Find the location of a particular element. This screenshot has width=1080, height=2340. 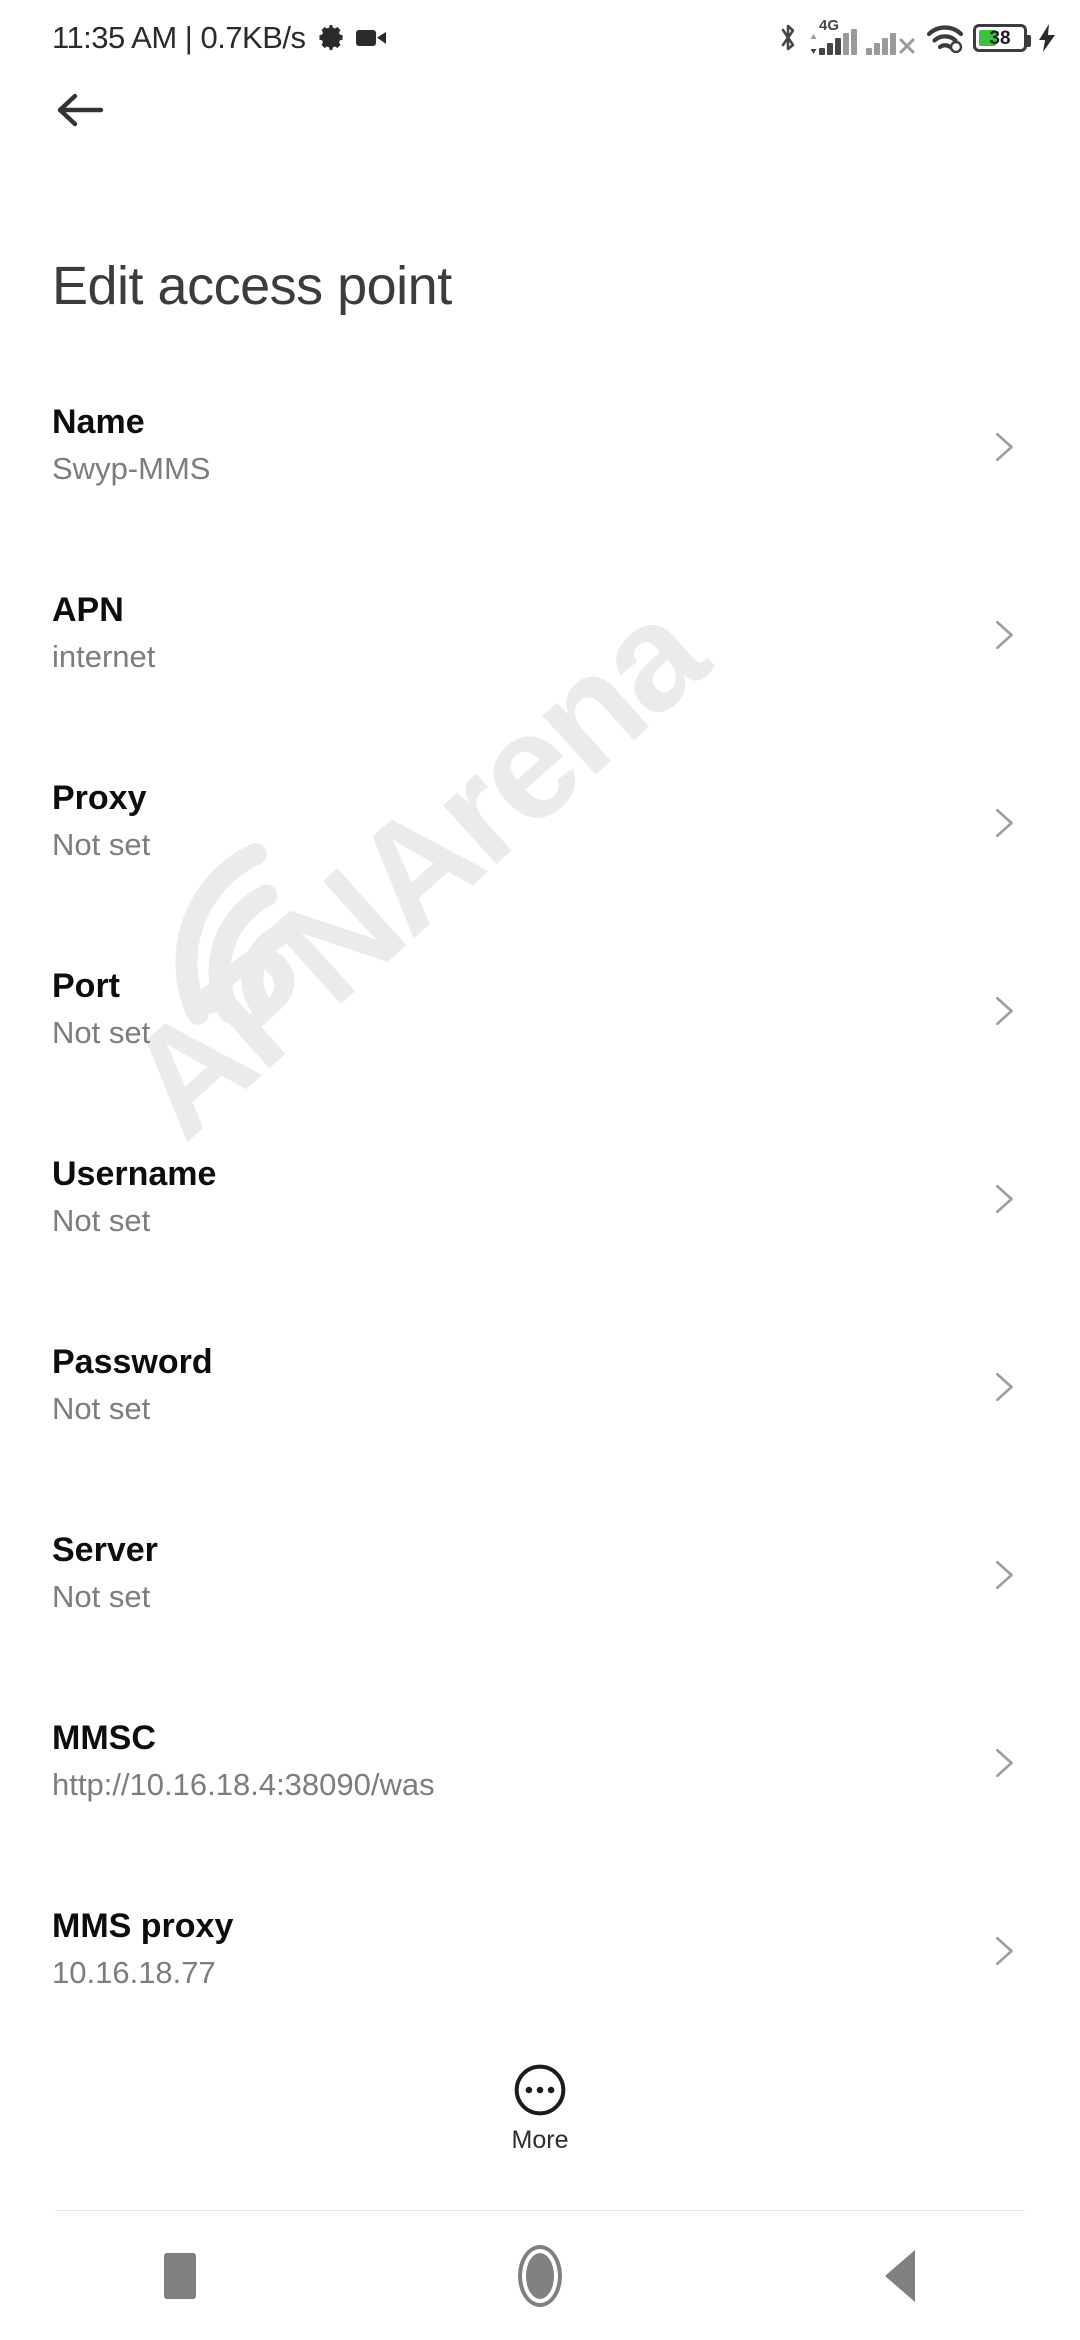

list-item-password: Password Not set is located at coordinates (540, 1437).